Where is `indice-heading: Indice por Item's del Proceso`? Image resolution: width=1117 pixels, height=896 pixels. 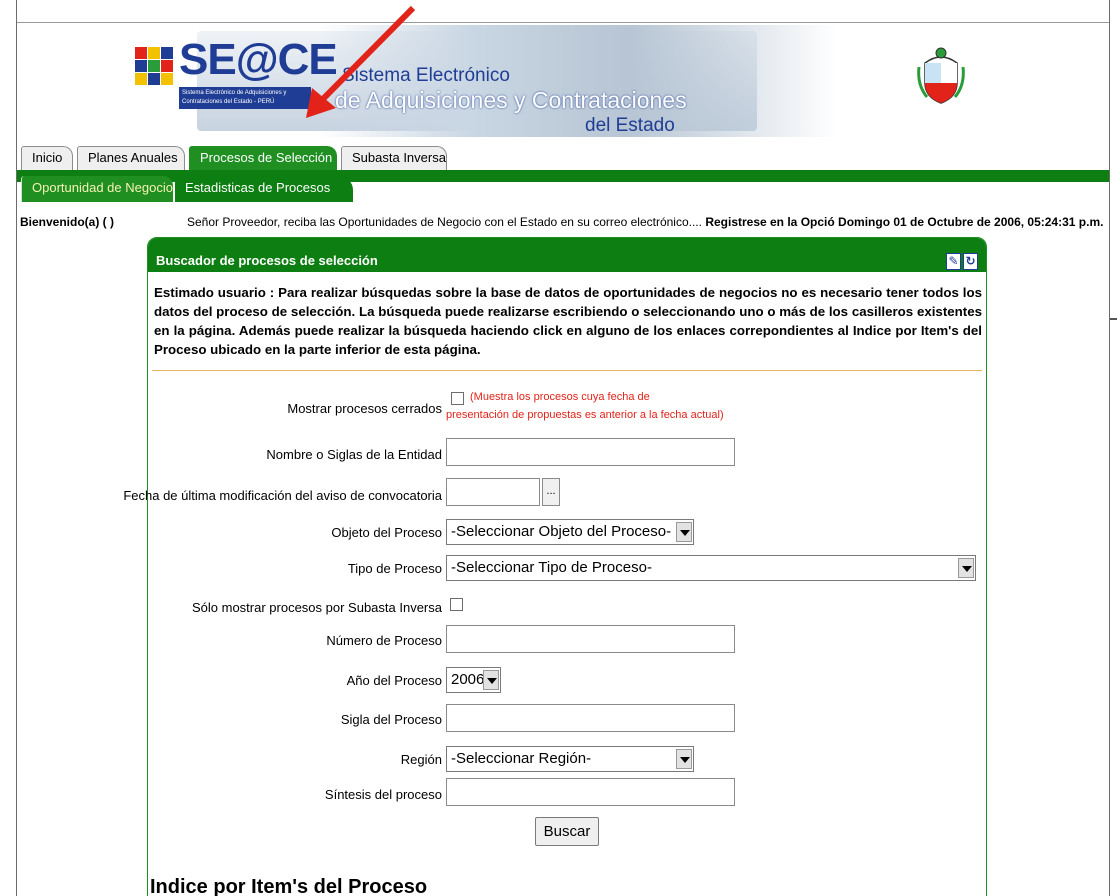 indice-heading: Indice por Item's del Proceso is located at coordinates (289, 886).